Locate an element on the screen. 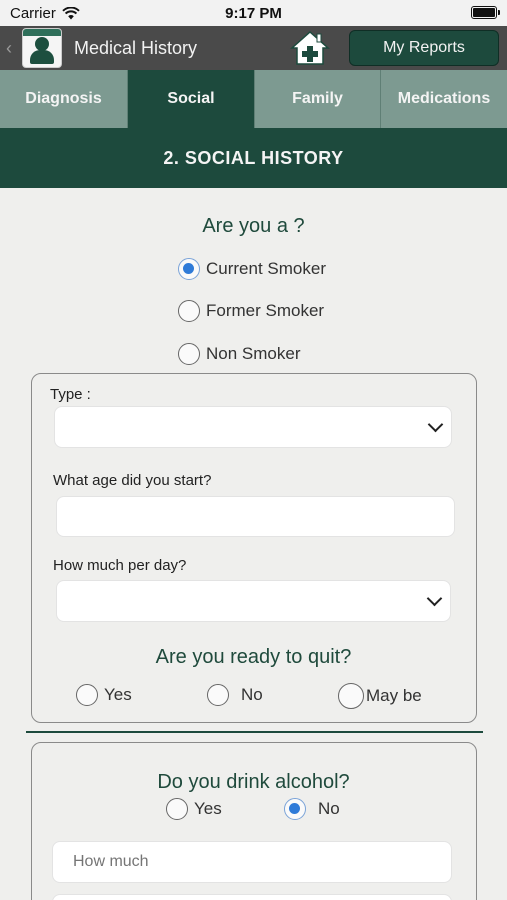 Image resolution: width=507 pixels, height=900 pixels. radio-non-smoker: Non Smoker is located at coordinates (239, 354).